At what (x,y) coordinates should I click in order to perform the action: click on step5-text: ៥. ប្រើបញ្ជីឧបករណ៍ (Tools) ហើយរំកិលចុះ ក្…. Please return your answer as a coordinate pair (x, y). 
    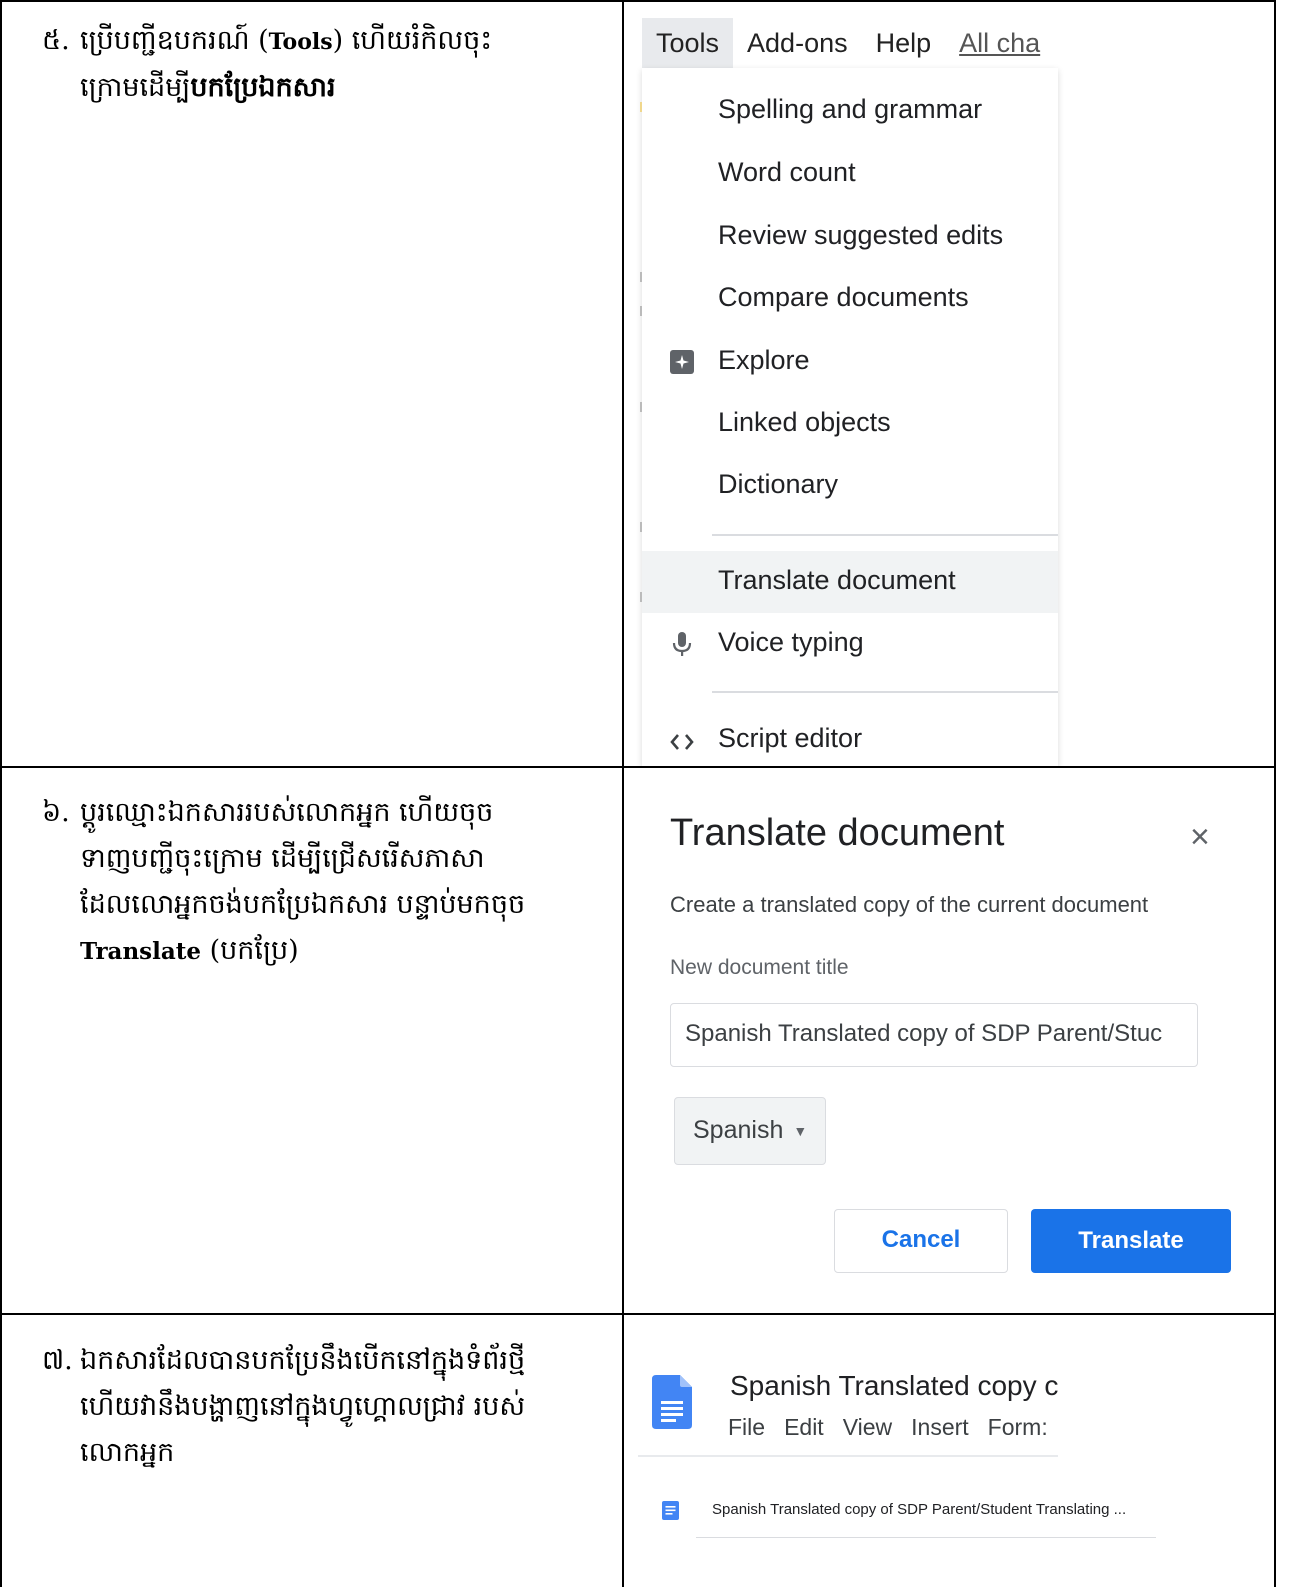
    Looking at the image, I should click on (267, 64).